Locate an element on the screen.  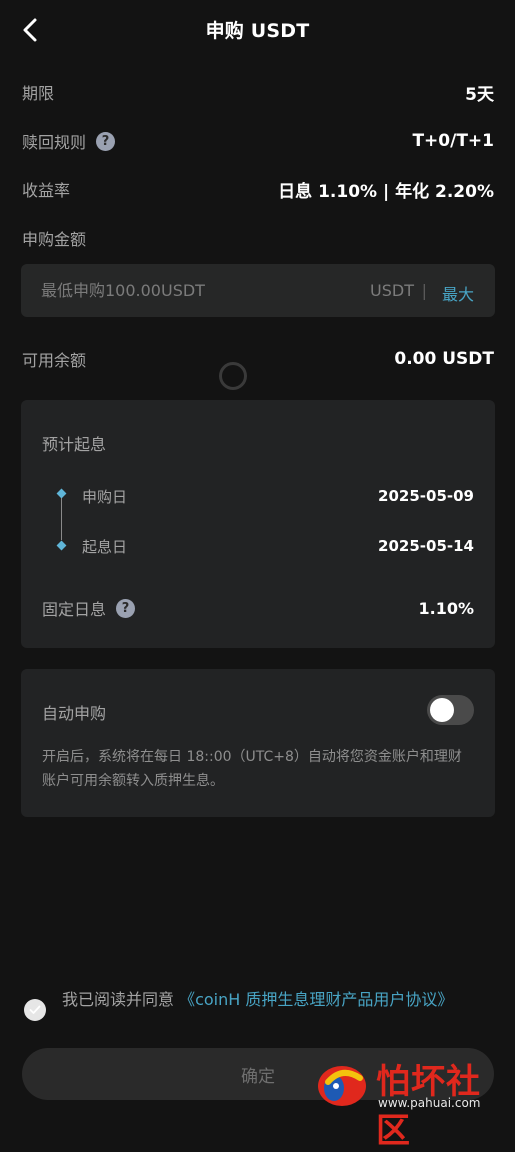
redeem-label: 赎回规则 is located at coordinates (54, 142).